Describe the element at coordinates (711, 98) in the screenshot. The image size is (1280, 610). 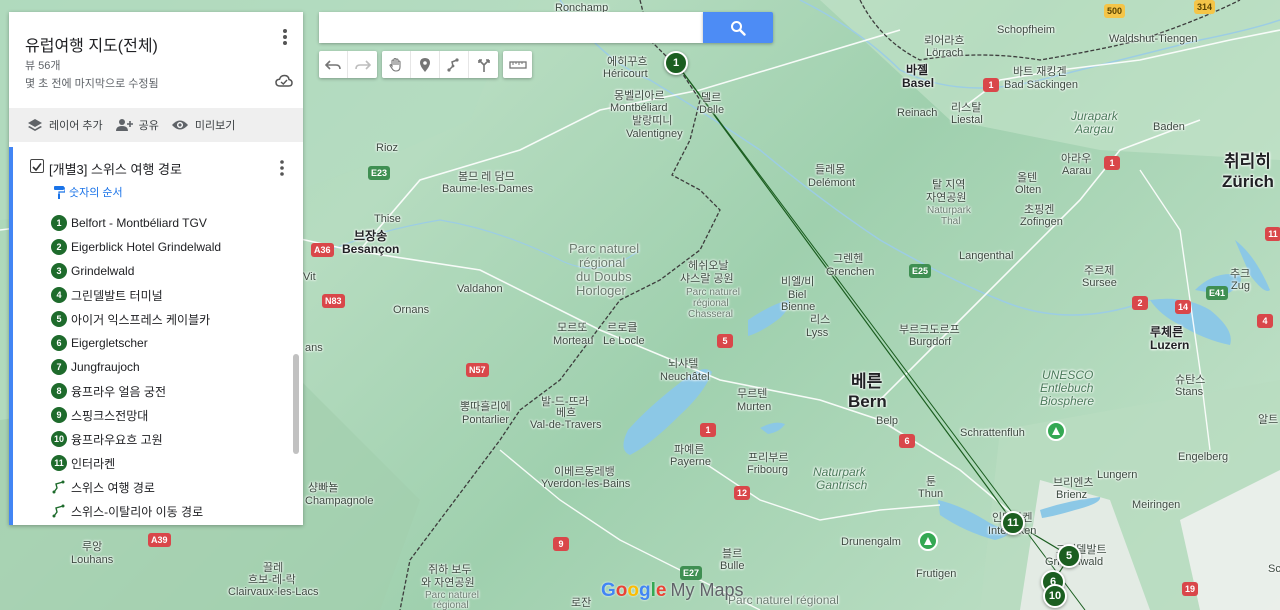
I see `label-delle-ko: 델르` at that location.